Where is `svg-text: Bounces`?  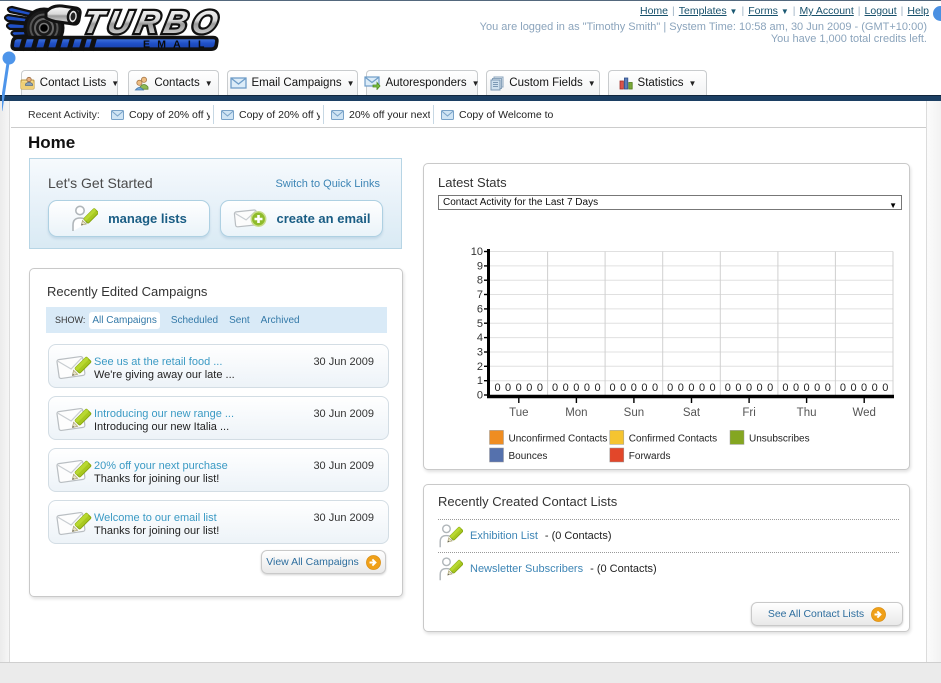 svg-text: Bounces is located at coordinates (528, 456).